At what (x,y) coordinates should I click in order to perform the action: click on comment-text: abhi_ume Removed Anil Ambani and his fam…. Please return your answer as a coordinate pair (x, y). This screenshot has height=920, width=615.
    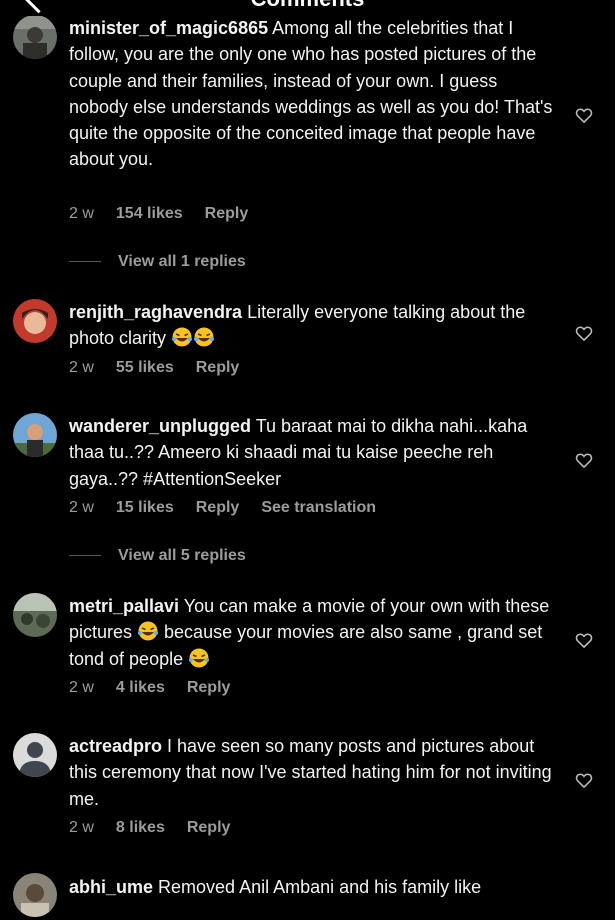
    Looking at the image, I should click on (314, 887).